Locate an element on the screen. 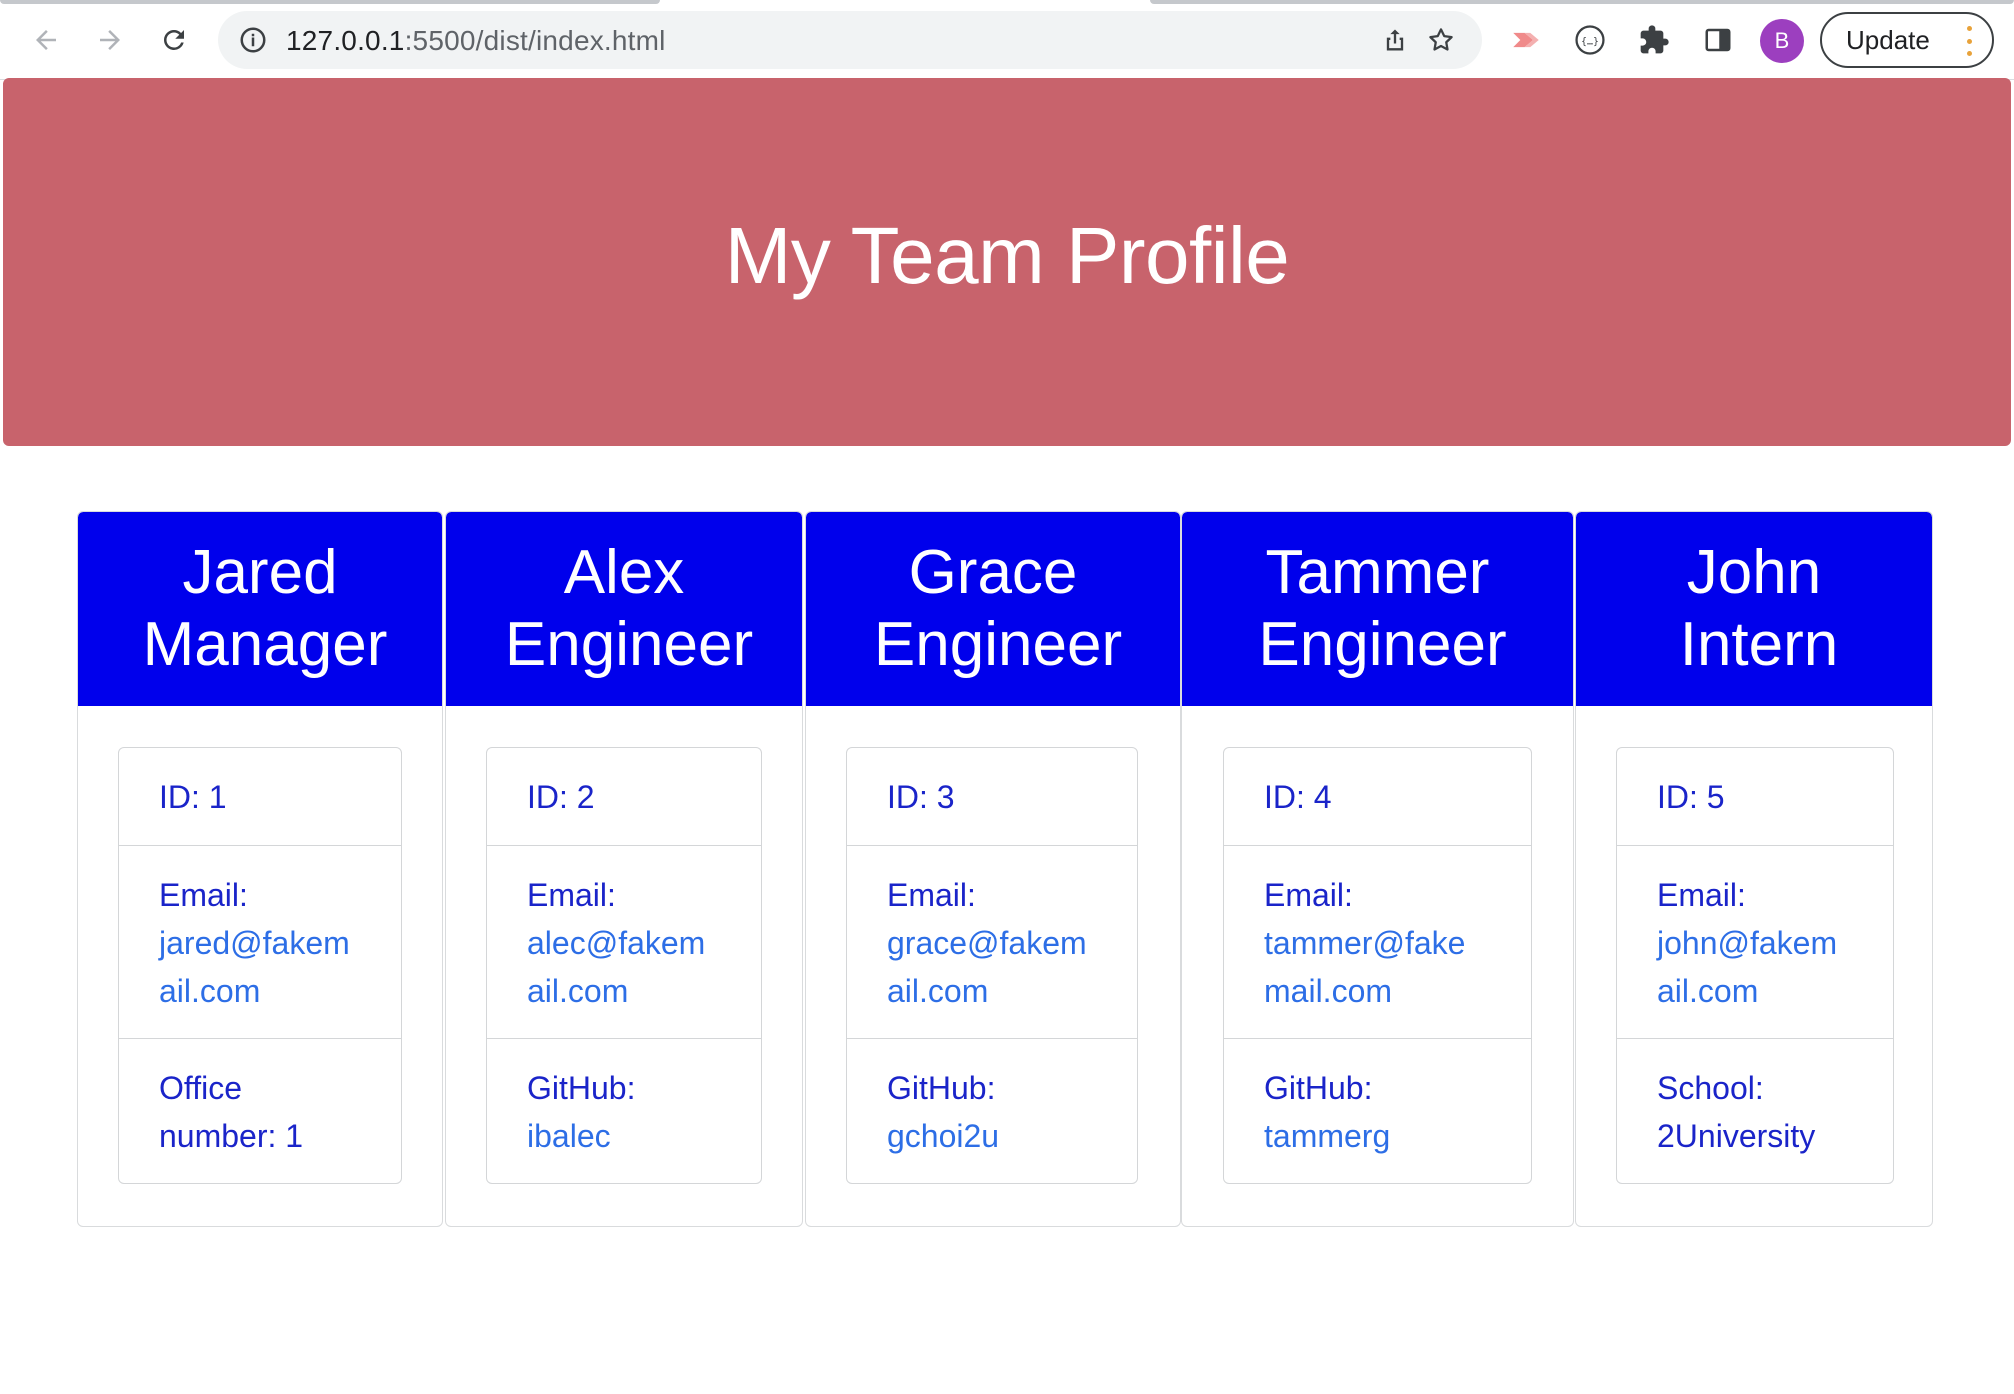  card-header: Tammer Engineer is located at coordinates (1377, 609).